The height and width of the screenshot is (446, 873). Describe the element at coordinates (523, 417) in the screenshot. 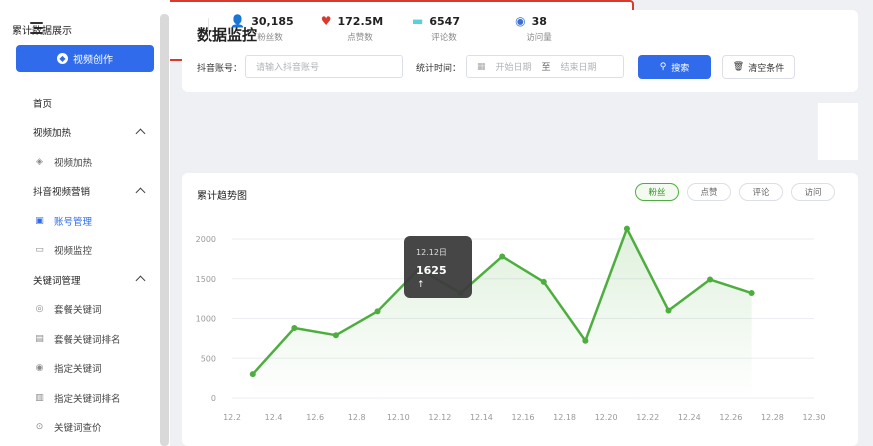

I see `x-tick-label: 12.16` at that location.